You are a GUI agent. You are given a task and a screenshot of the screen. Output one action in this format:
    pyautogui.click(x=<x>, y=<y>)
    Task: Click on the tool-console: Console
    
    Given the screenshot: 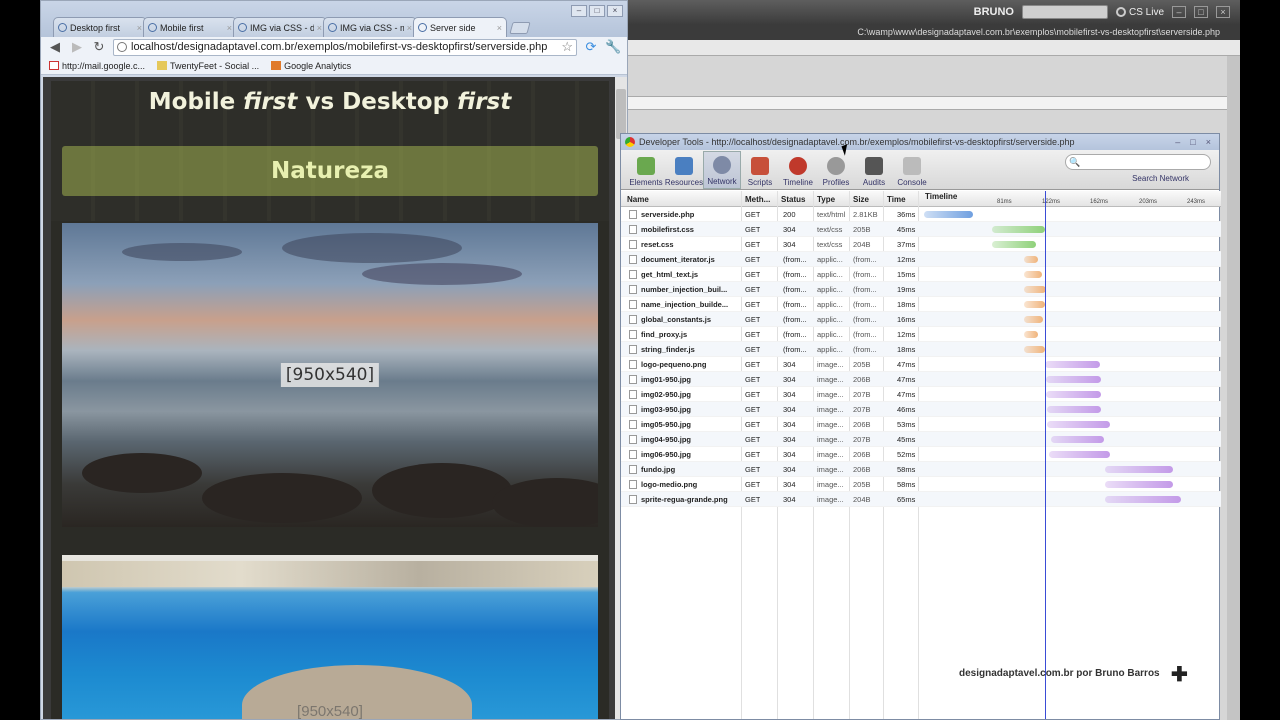 What is the action you would take?
    pyautogui.click(x=912, y=170)
    